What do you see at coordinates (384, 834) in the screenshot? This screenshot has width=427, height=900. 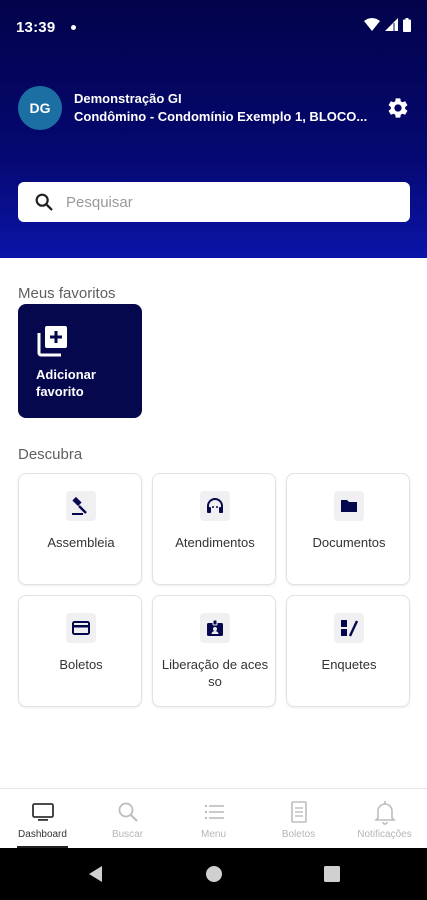 I see `nav-label: Notificações` at bounding box center [384, 834].